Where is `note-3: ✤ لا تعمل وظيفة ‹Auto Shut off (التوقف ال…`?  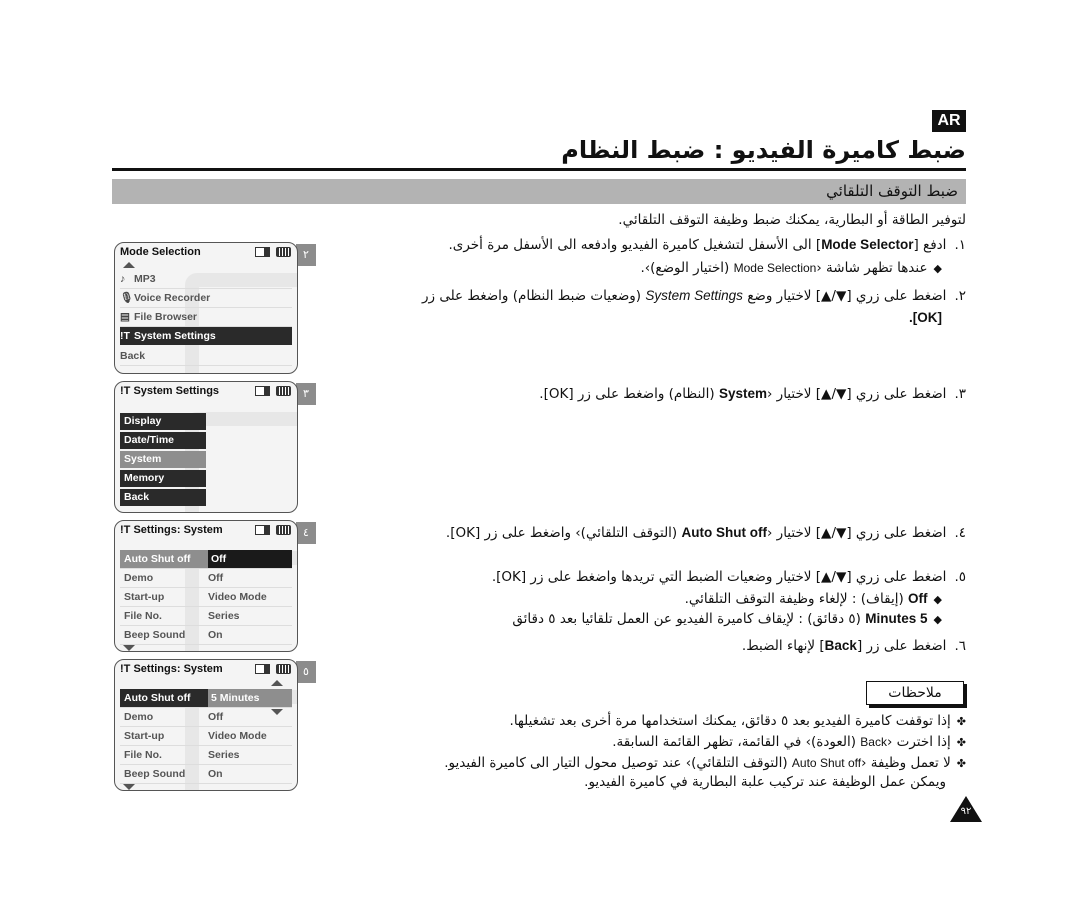
note-3: ✤ لا تعمل وظيفة ‹Auto Shut off (التوقف ال… is located at coordinates (705, 763).